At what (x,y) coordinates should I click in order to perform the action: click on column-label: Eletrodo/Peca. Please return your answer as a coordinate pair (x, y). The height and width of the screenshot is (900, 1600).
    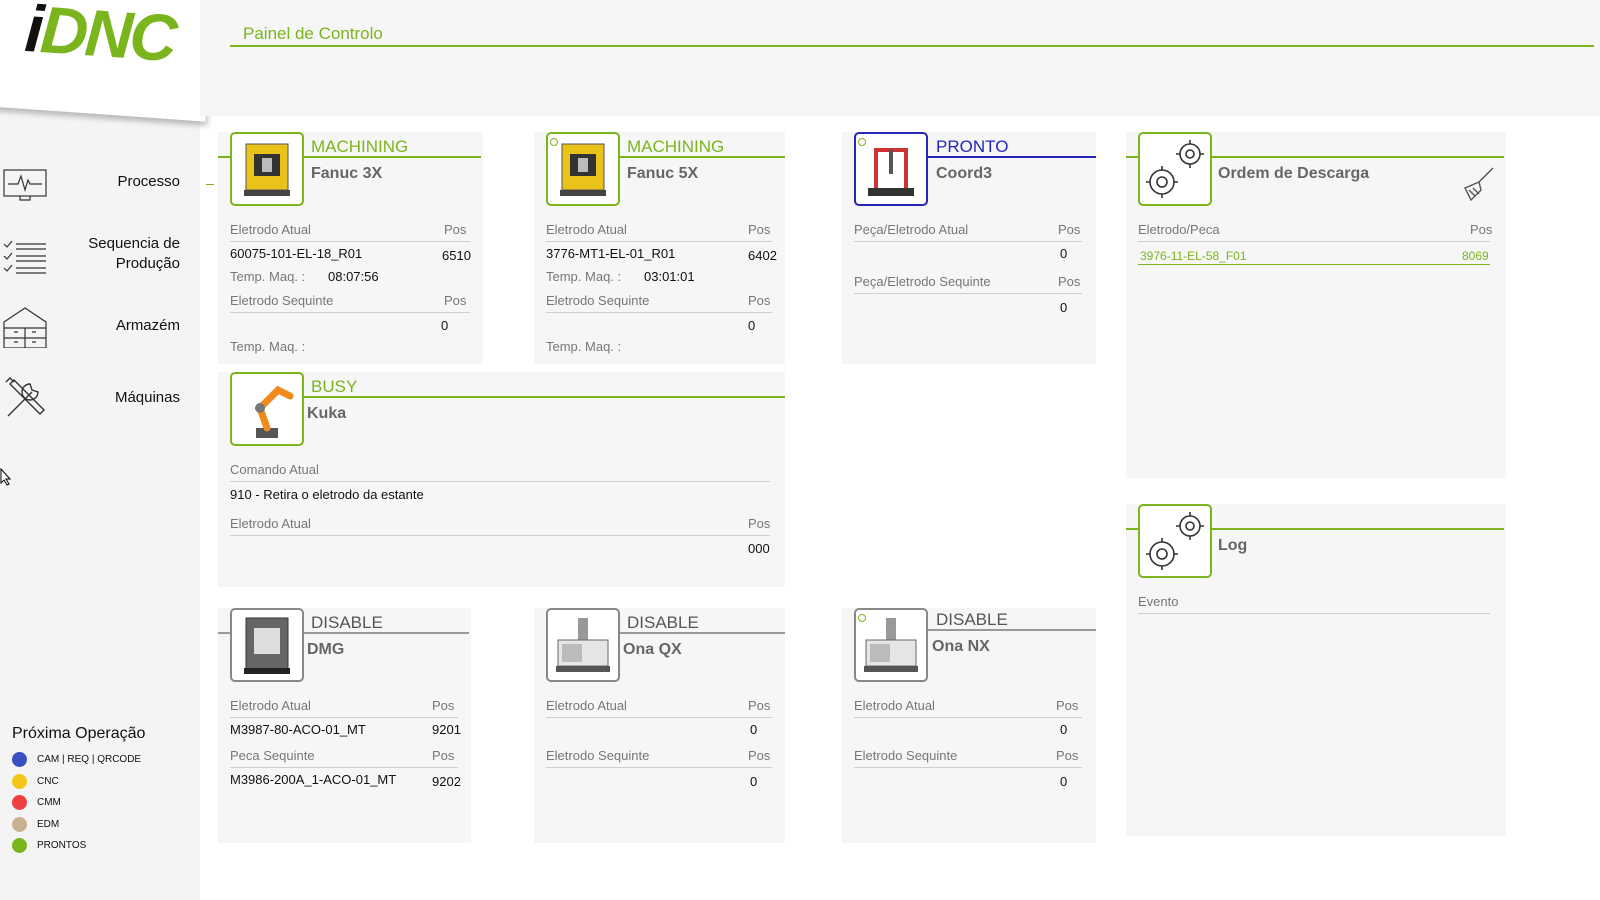
    Looking at the image, I should click on (1179, 229).